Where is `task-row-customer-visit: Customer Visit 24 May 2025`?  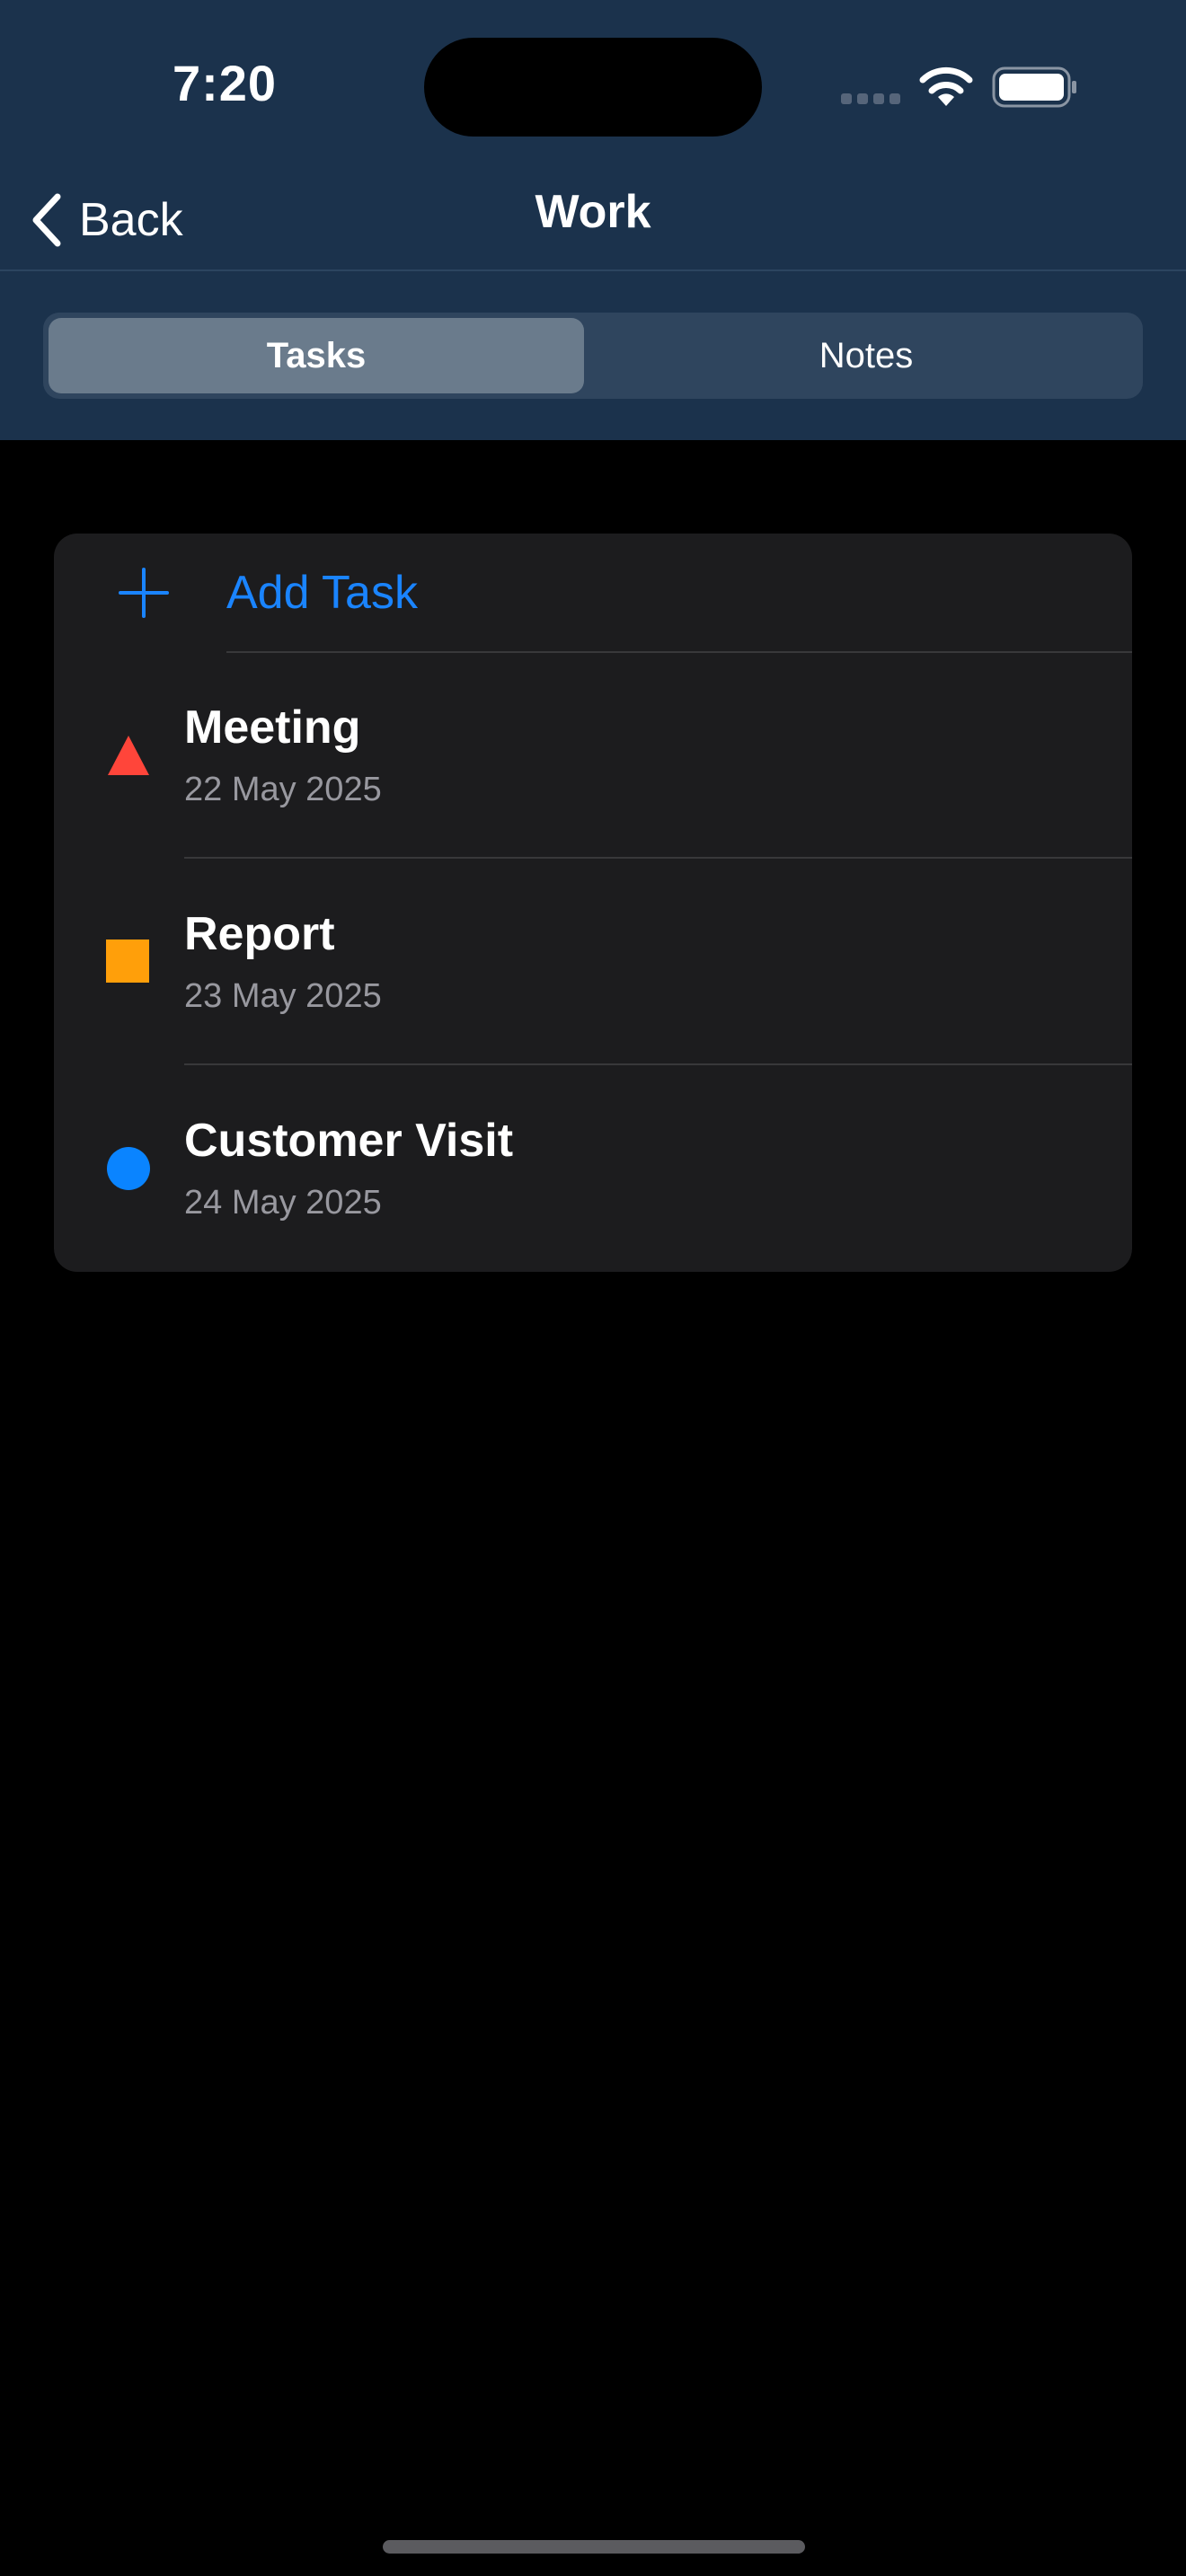 task-row-customer-visit: Customer Visit 24 May 2025 is located at coordinates (593, 1167).